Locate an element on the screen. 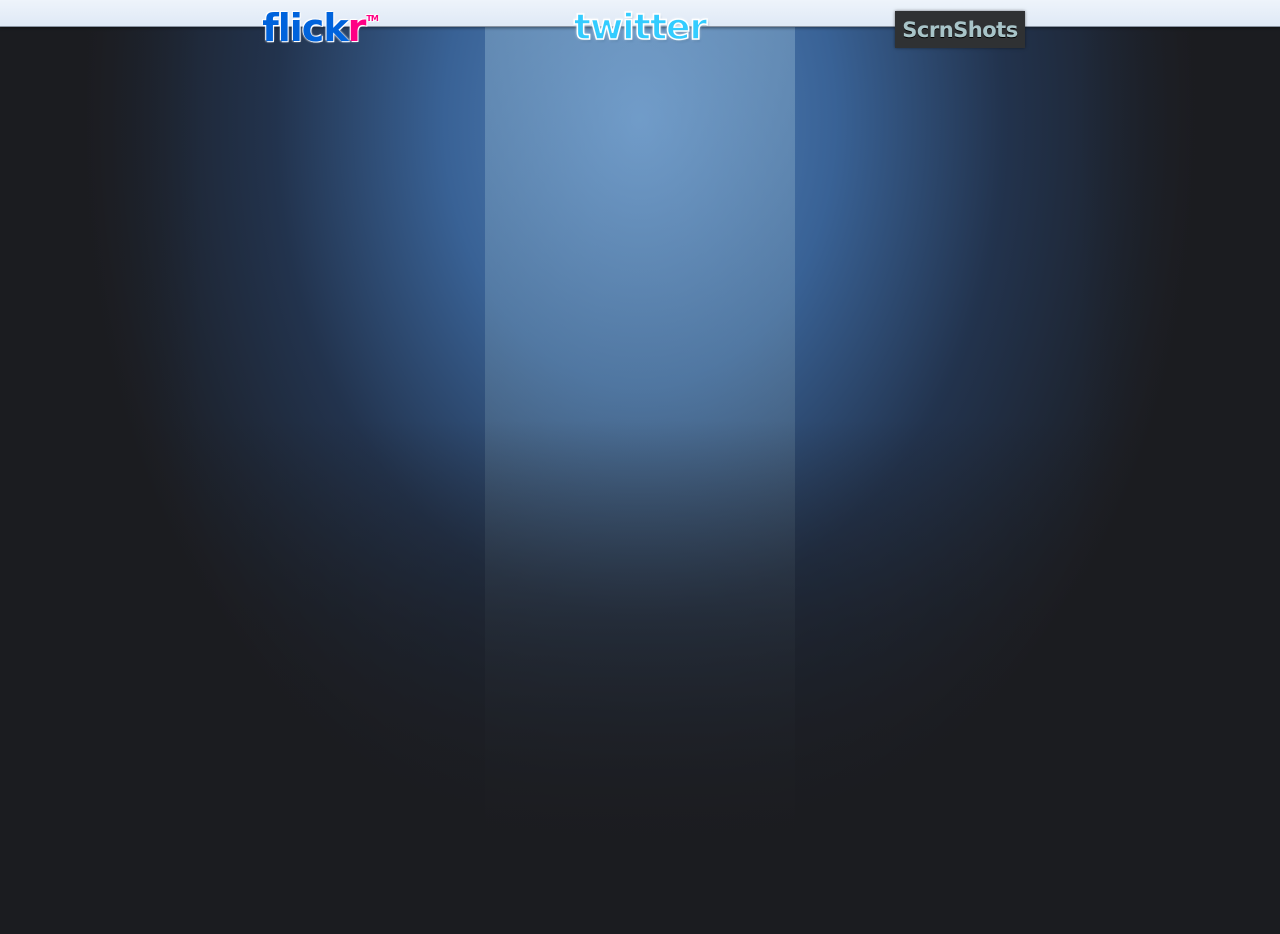 The width and height of the screenshot is (1280, 934). flickr-logo: flick r TM is located at coordinates (320, 28).